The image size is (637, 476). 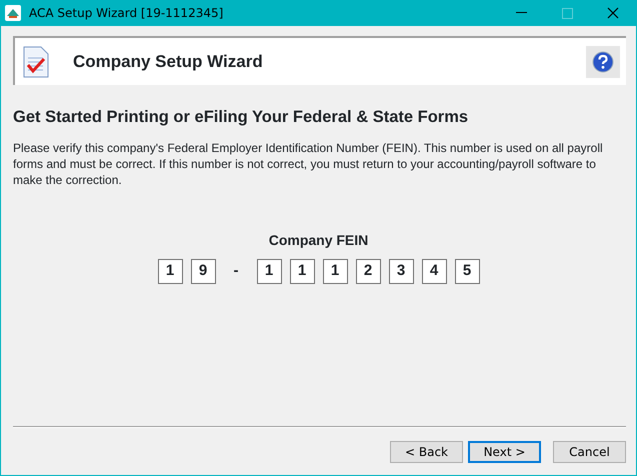 What do you see at coordinates (168, 61) in the screenshot?
I see `header-title: Company Setup Wizard` at bounding box center [168, 61].